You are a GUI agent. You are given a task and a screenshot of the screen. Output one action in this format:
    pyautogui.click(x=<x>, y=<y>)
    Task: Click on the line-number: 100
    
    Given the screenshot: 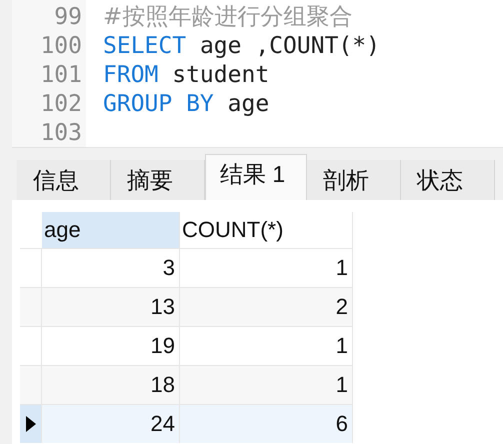 What is the action you would take?
    pyautogui.click(x=61, y=46)
    